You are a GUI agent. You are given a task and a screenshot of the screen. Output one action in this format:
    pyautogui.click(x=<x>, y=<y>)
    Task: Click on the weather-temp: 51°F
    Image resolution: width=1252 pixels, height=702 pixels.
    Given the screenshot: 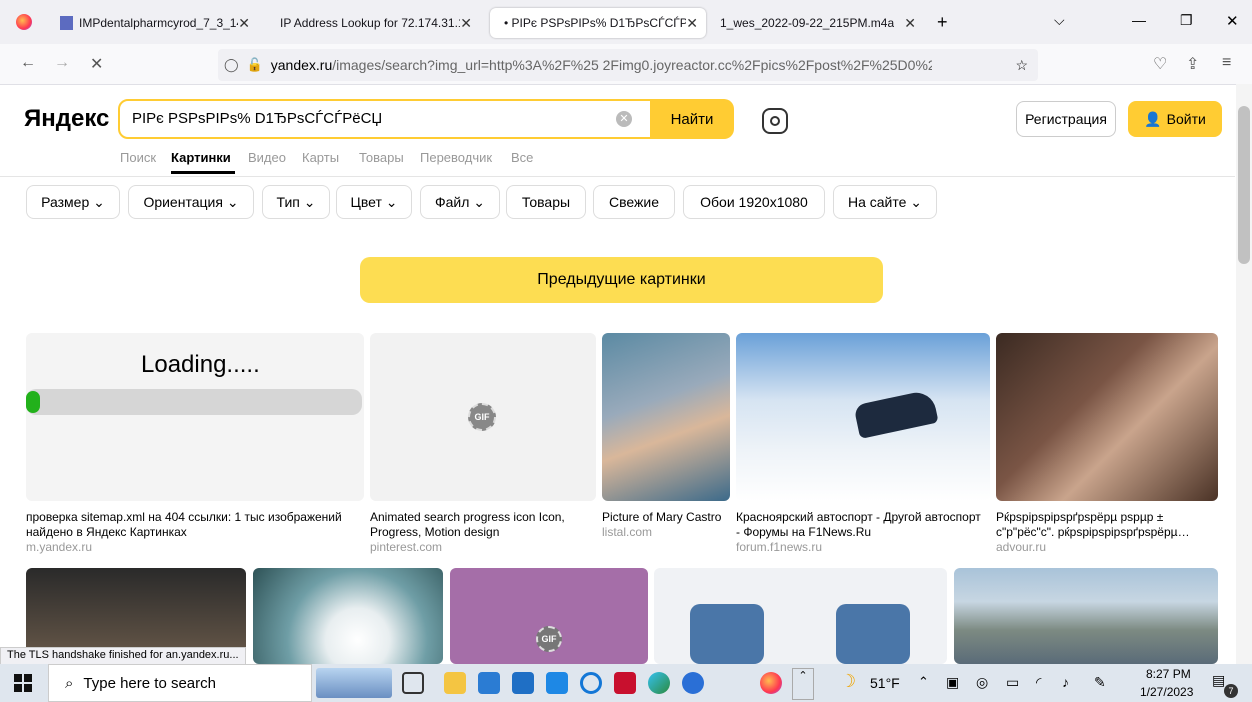 What is the action you would take?
    pyautogui.click(x=885, y=683)
    